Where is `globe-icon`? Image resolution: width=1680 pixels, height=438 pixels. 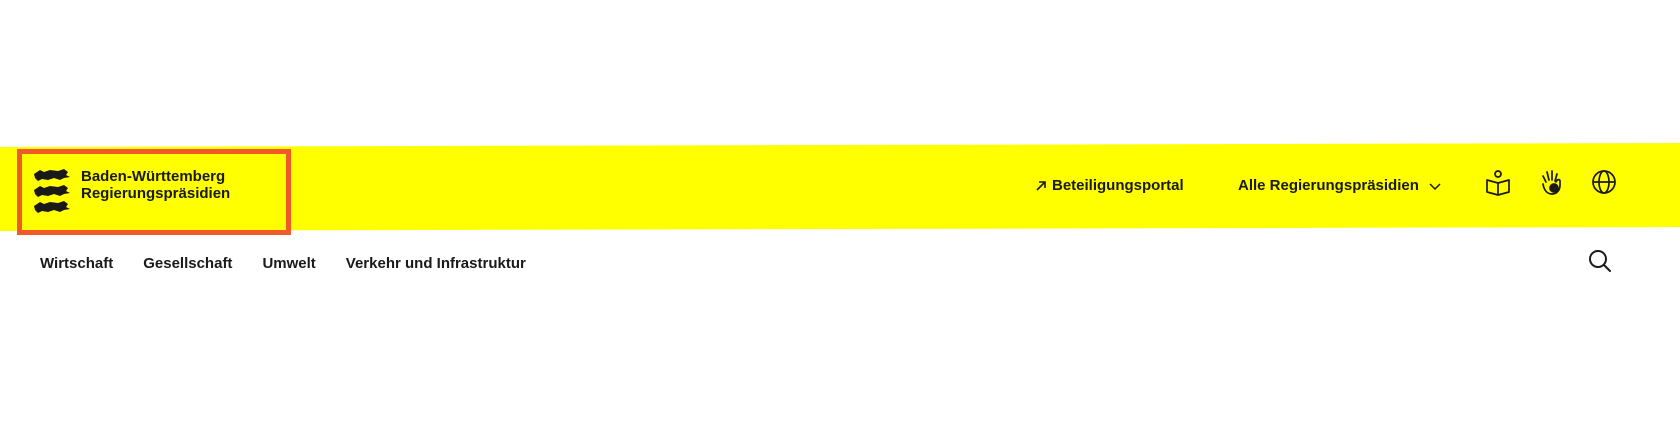
globe-icon is located at coordinates (1604, 182).